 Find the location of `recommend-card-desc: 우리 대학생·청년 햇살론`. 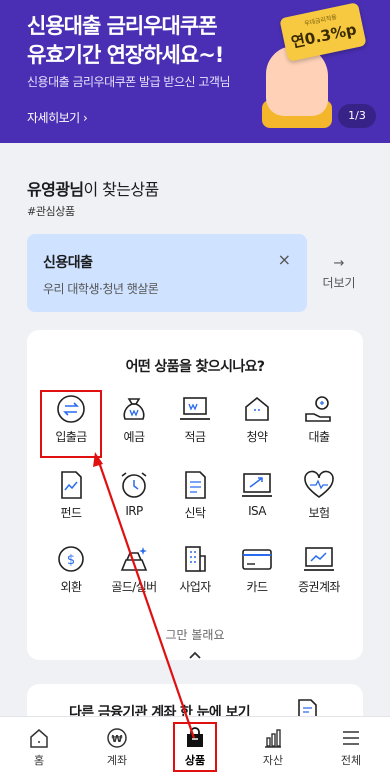

recommend-card-desc: 우리 대학생·청년 햇살론 is located at coordinates (101, 289).